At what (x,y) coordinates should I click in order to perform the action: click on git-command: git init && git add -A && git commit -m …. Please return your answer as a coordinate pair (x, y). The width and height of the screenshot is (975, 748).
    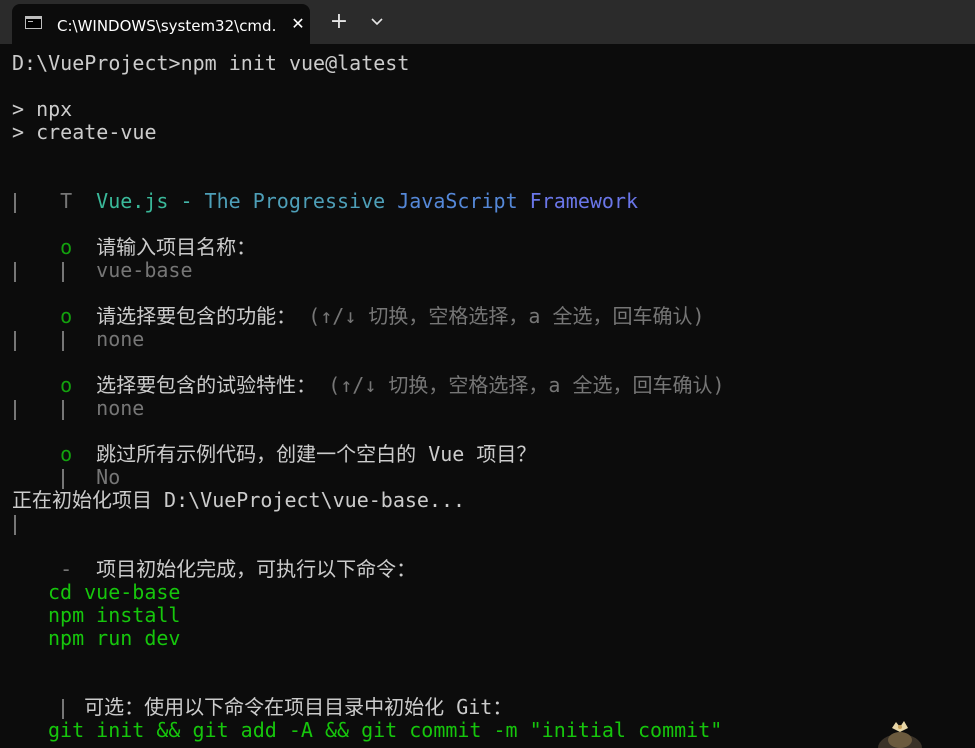
    Looking at the image, I should click on (385, 730).